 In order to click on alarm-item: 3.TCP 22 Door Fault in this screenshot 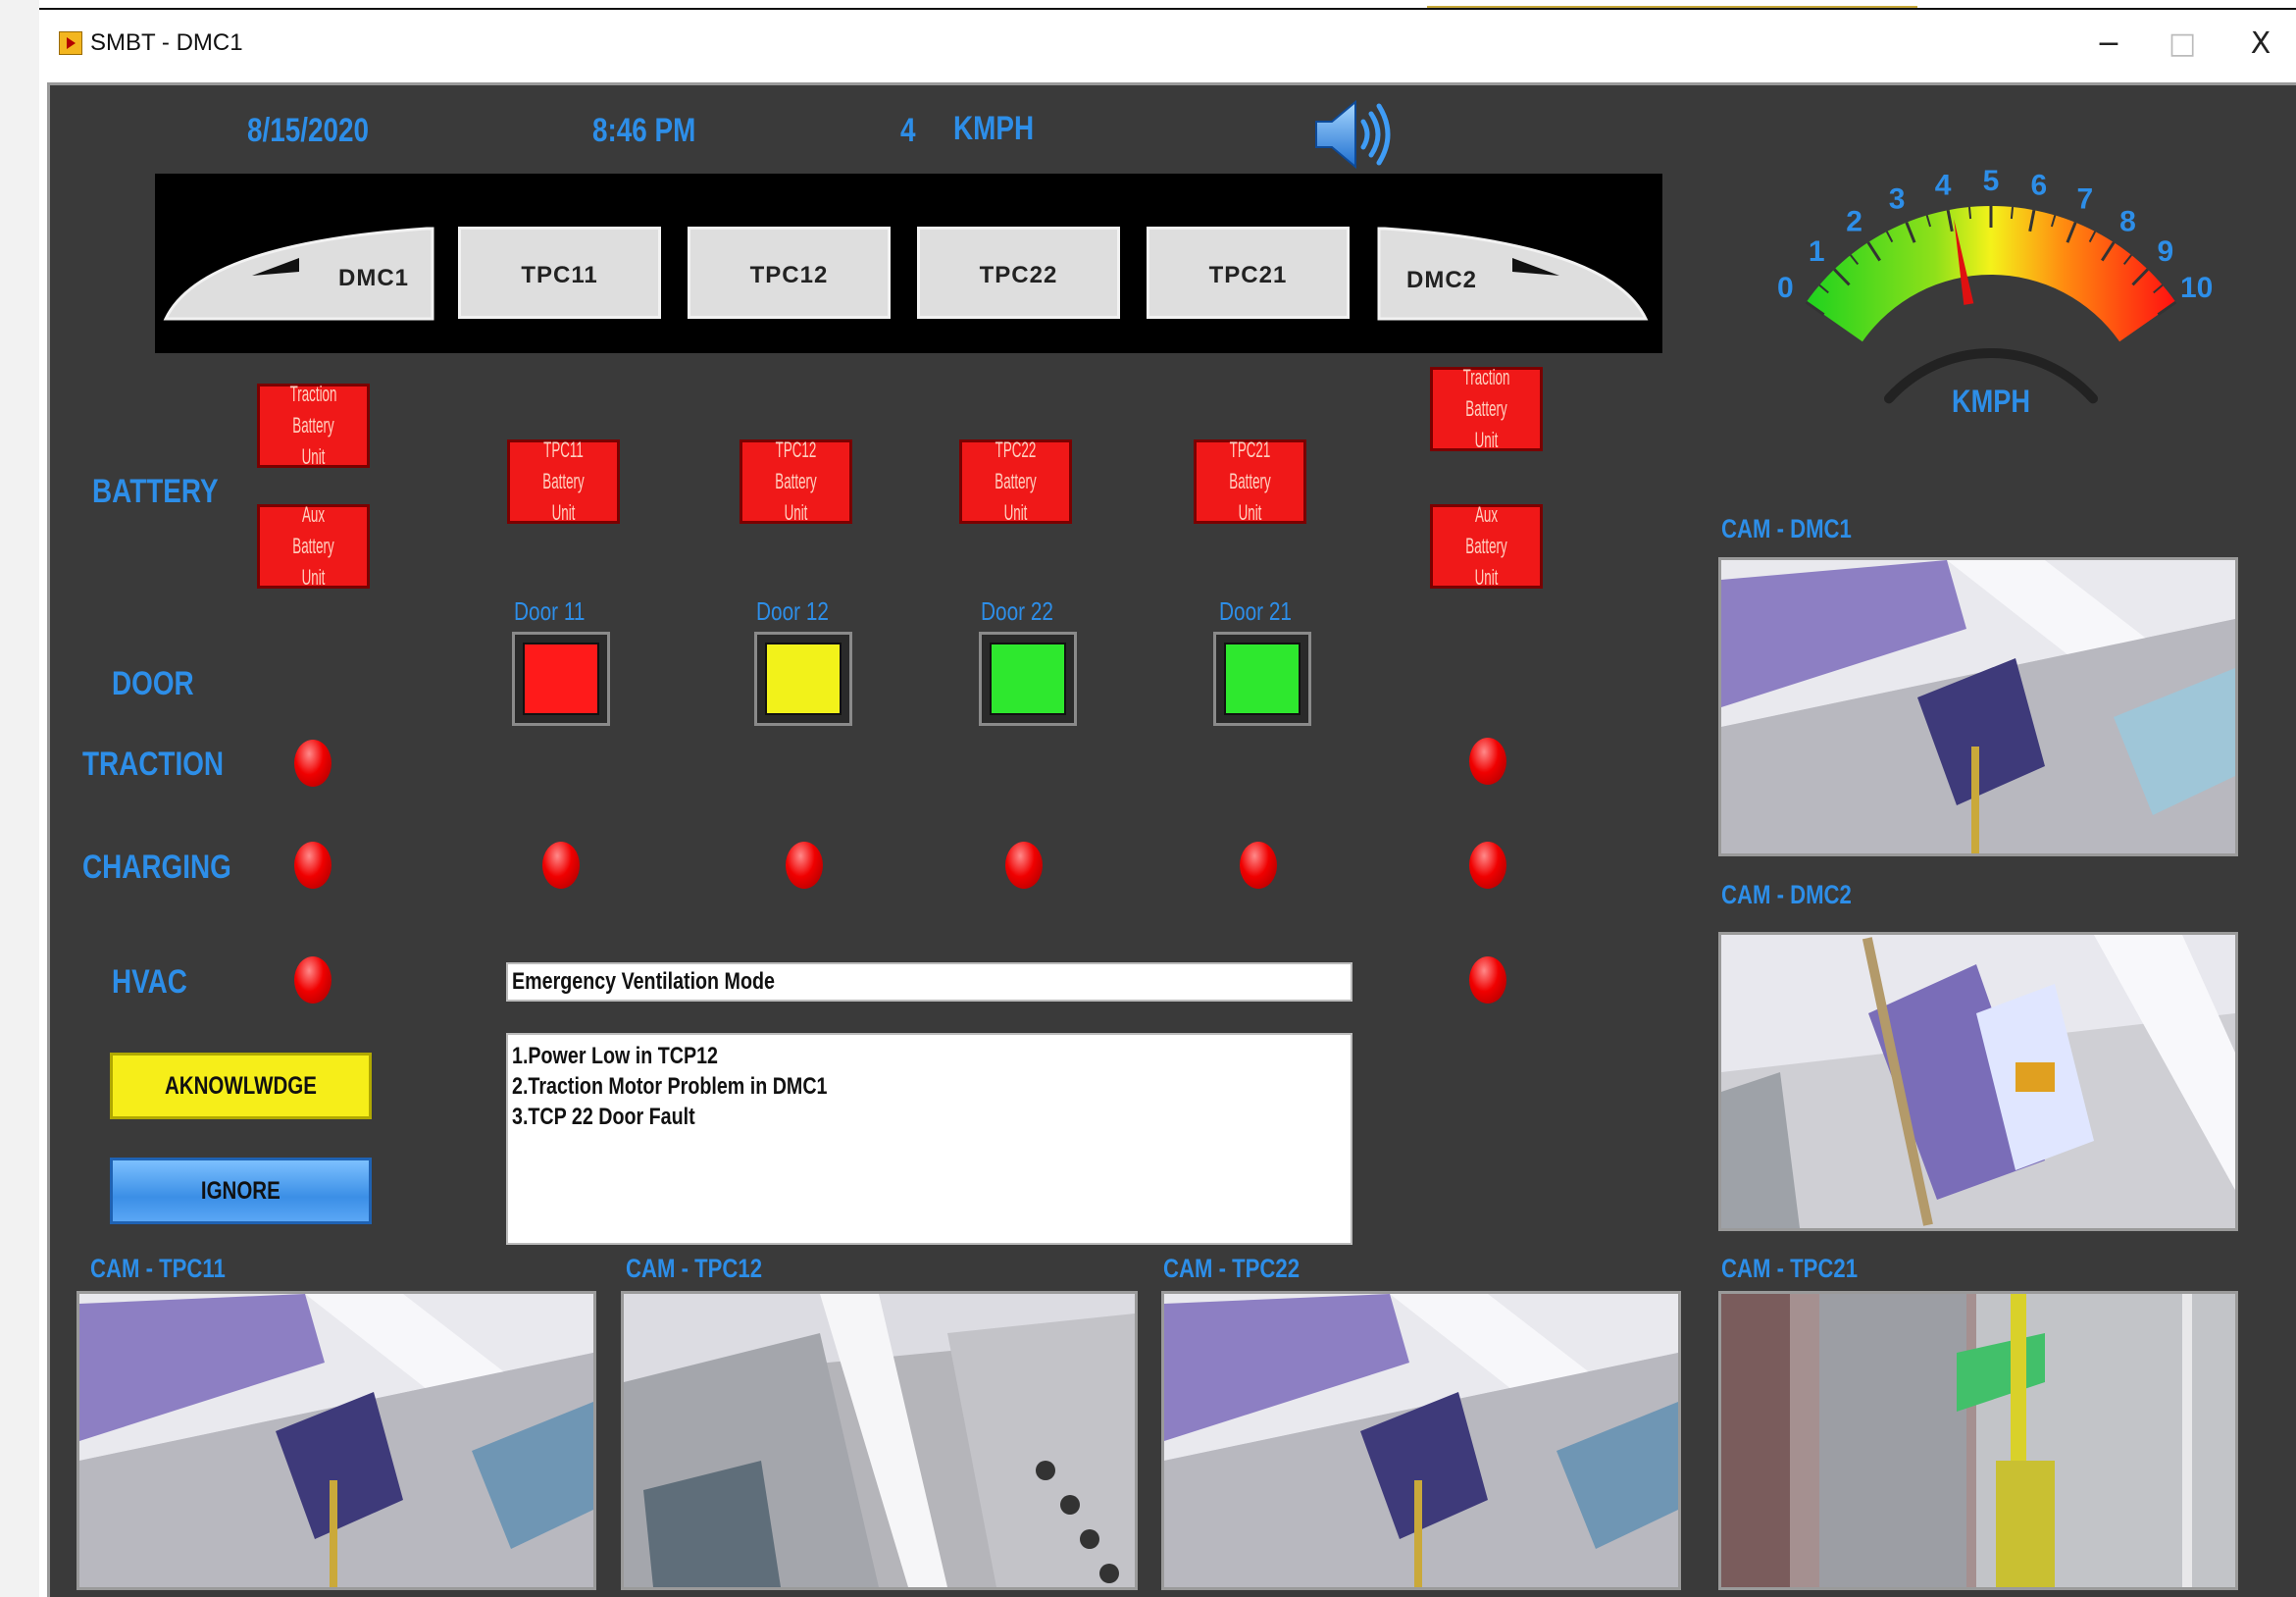, I will do `click(603, 1117)`.